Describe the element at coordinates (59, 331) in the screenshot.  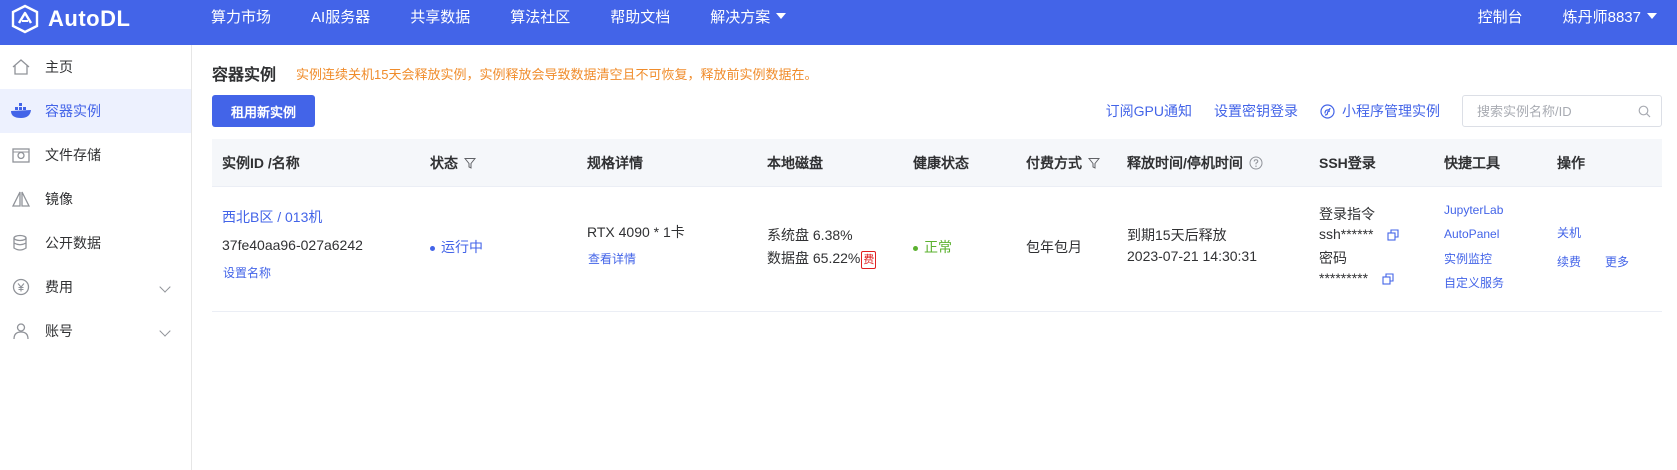
I see `sidebar-item-label: 账号` at that location.